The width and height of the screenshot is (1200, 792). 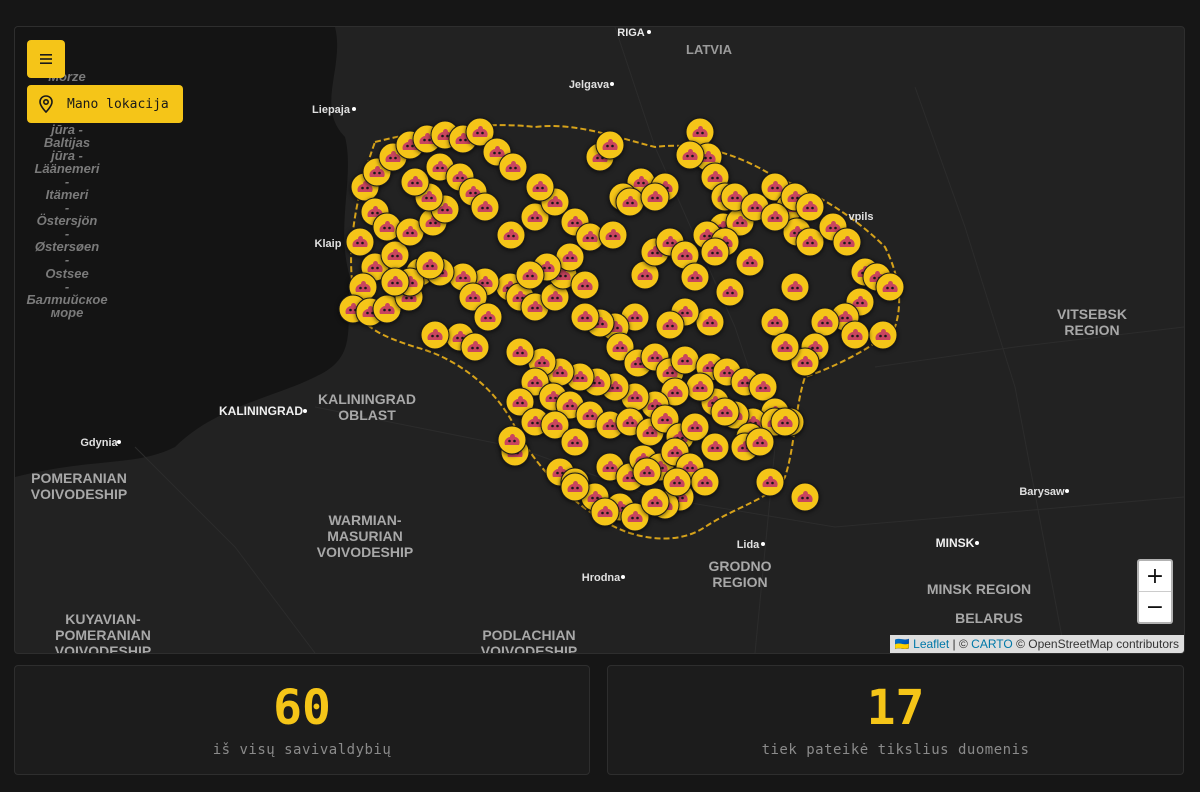 What do you see at coordinates (103, 648) in the screenshot?
I see `label-kuyavian-3: VOIVODESHIP` at bounding box center [103, 648].